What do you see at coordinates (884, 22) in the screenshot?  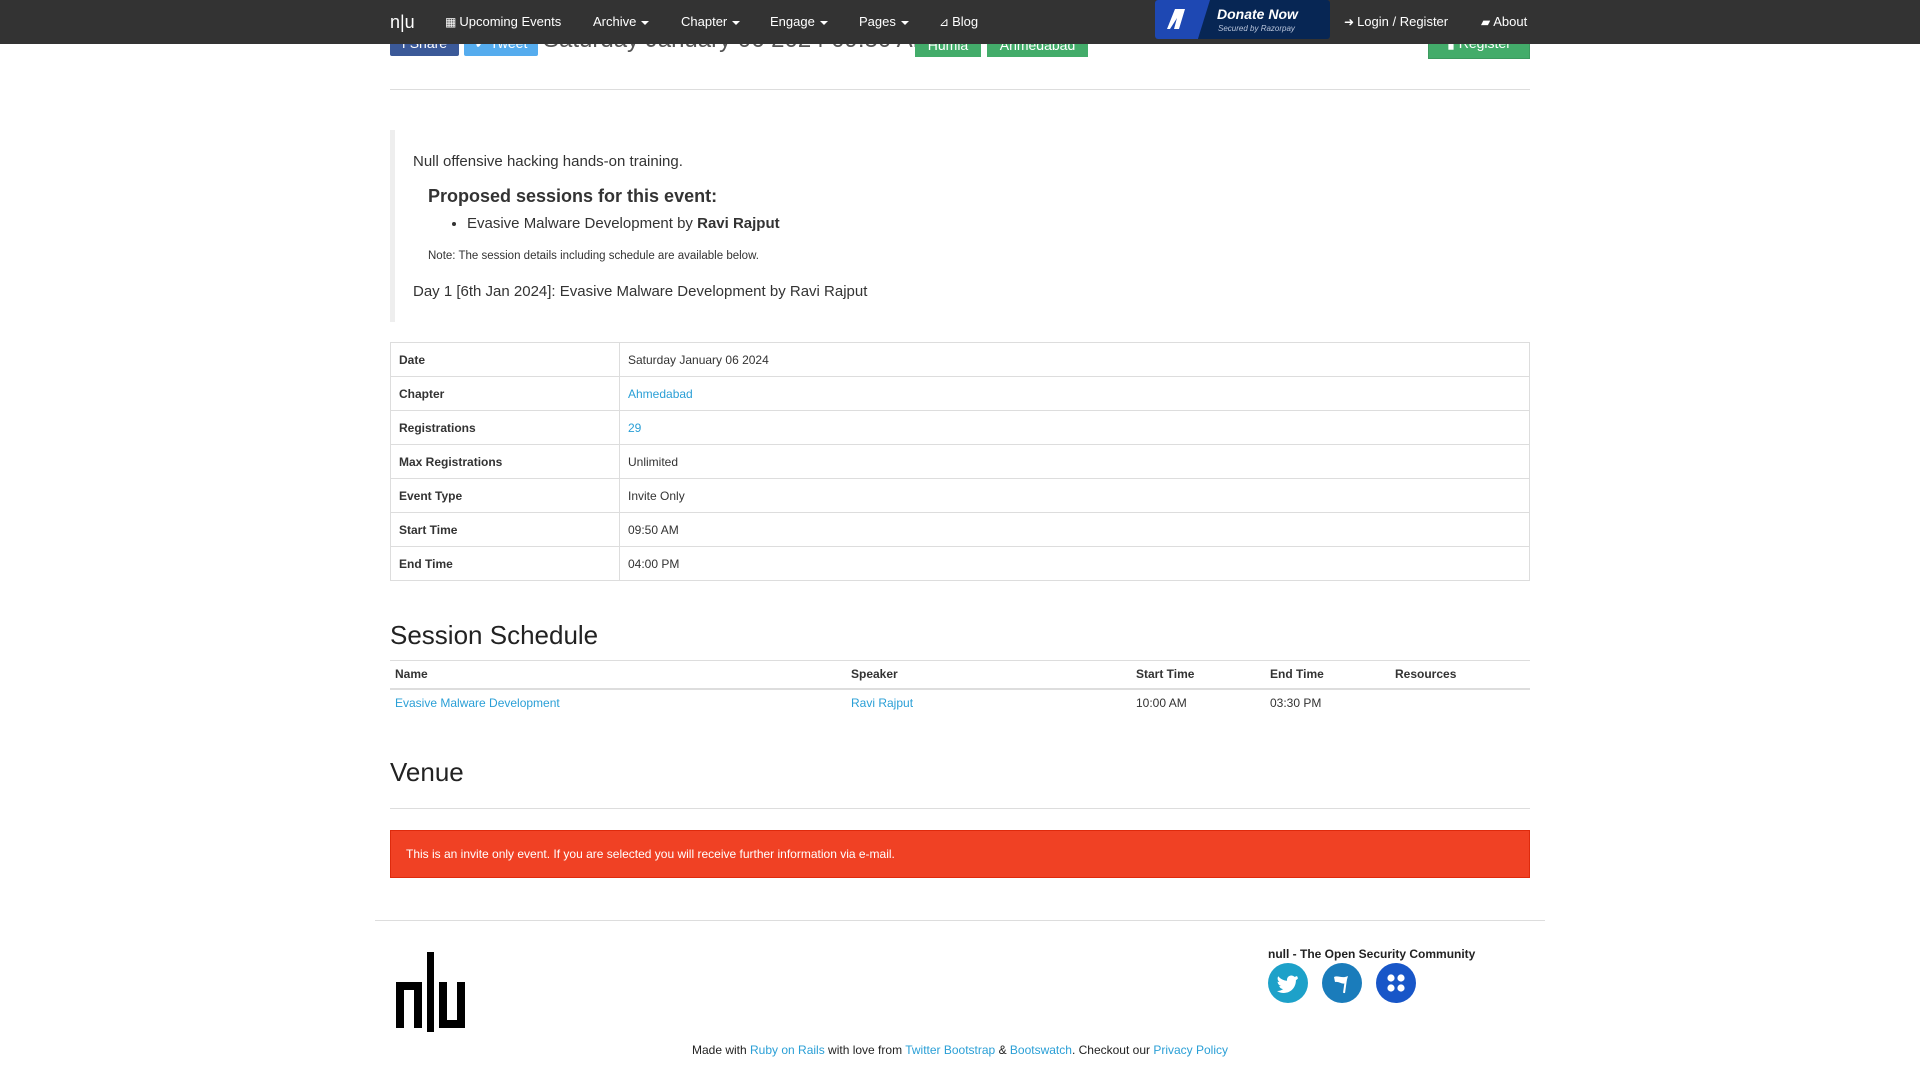 I see `nav-pages: Pages` at bounding box center [884, 22].